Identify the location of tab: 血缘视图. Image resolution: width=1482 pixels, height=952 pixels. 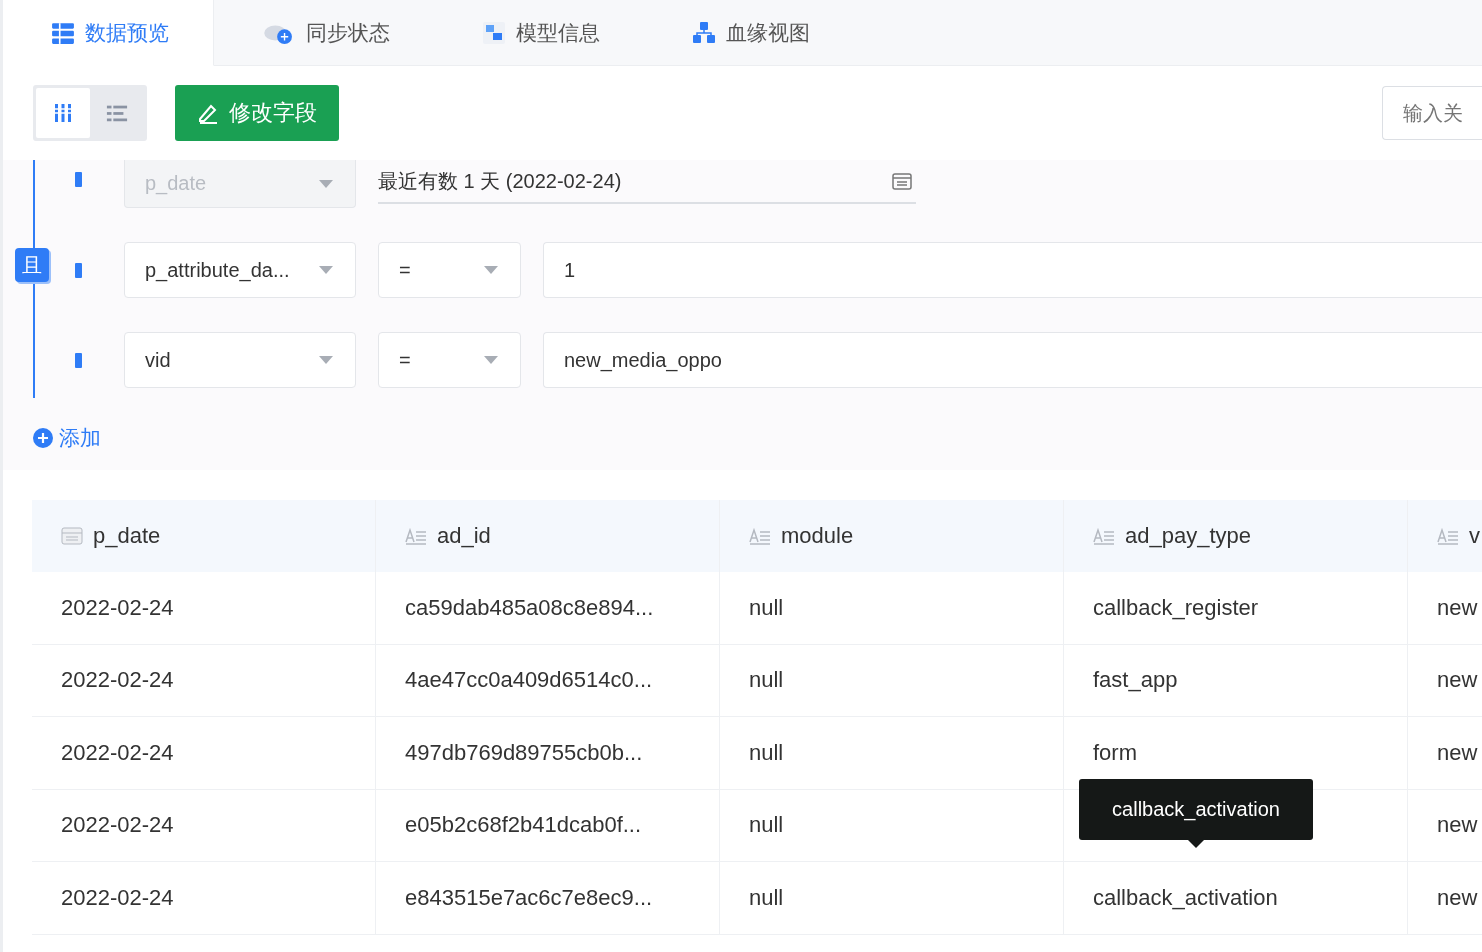
(749, 33).